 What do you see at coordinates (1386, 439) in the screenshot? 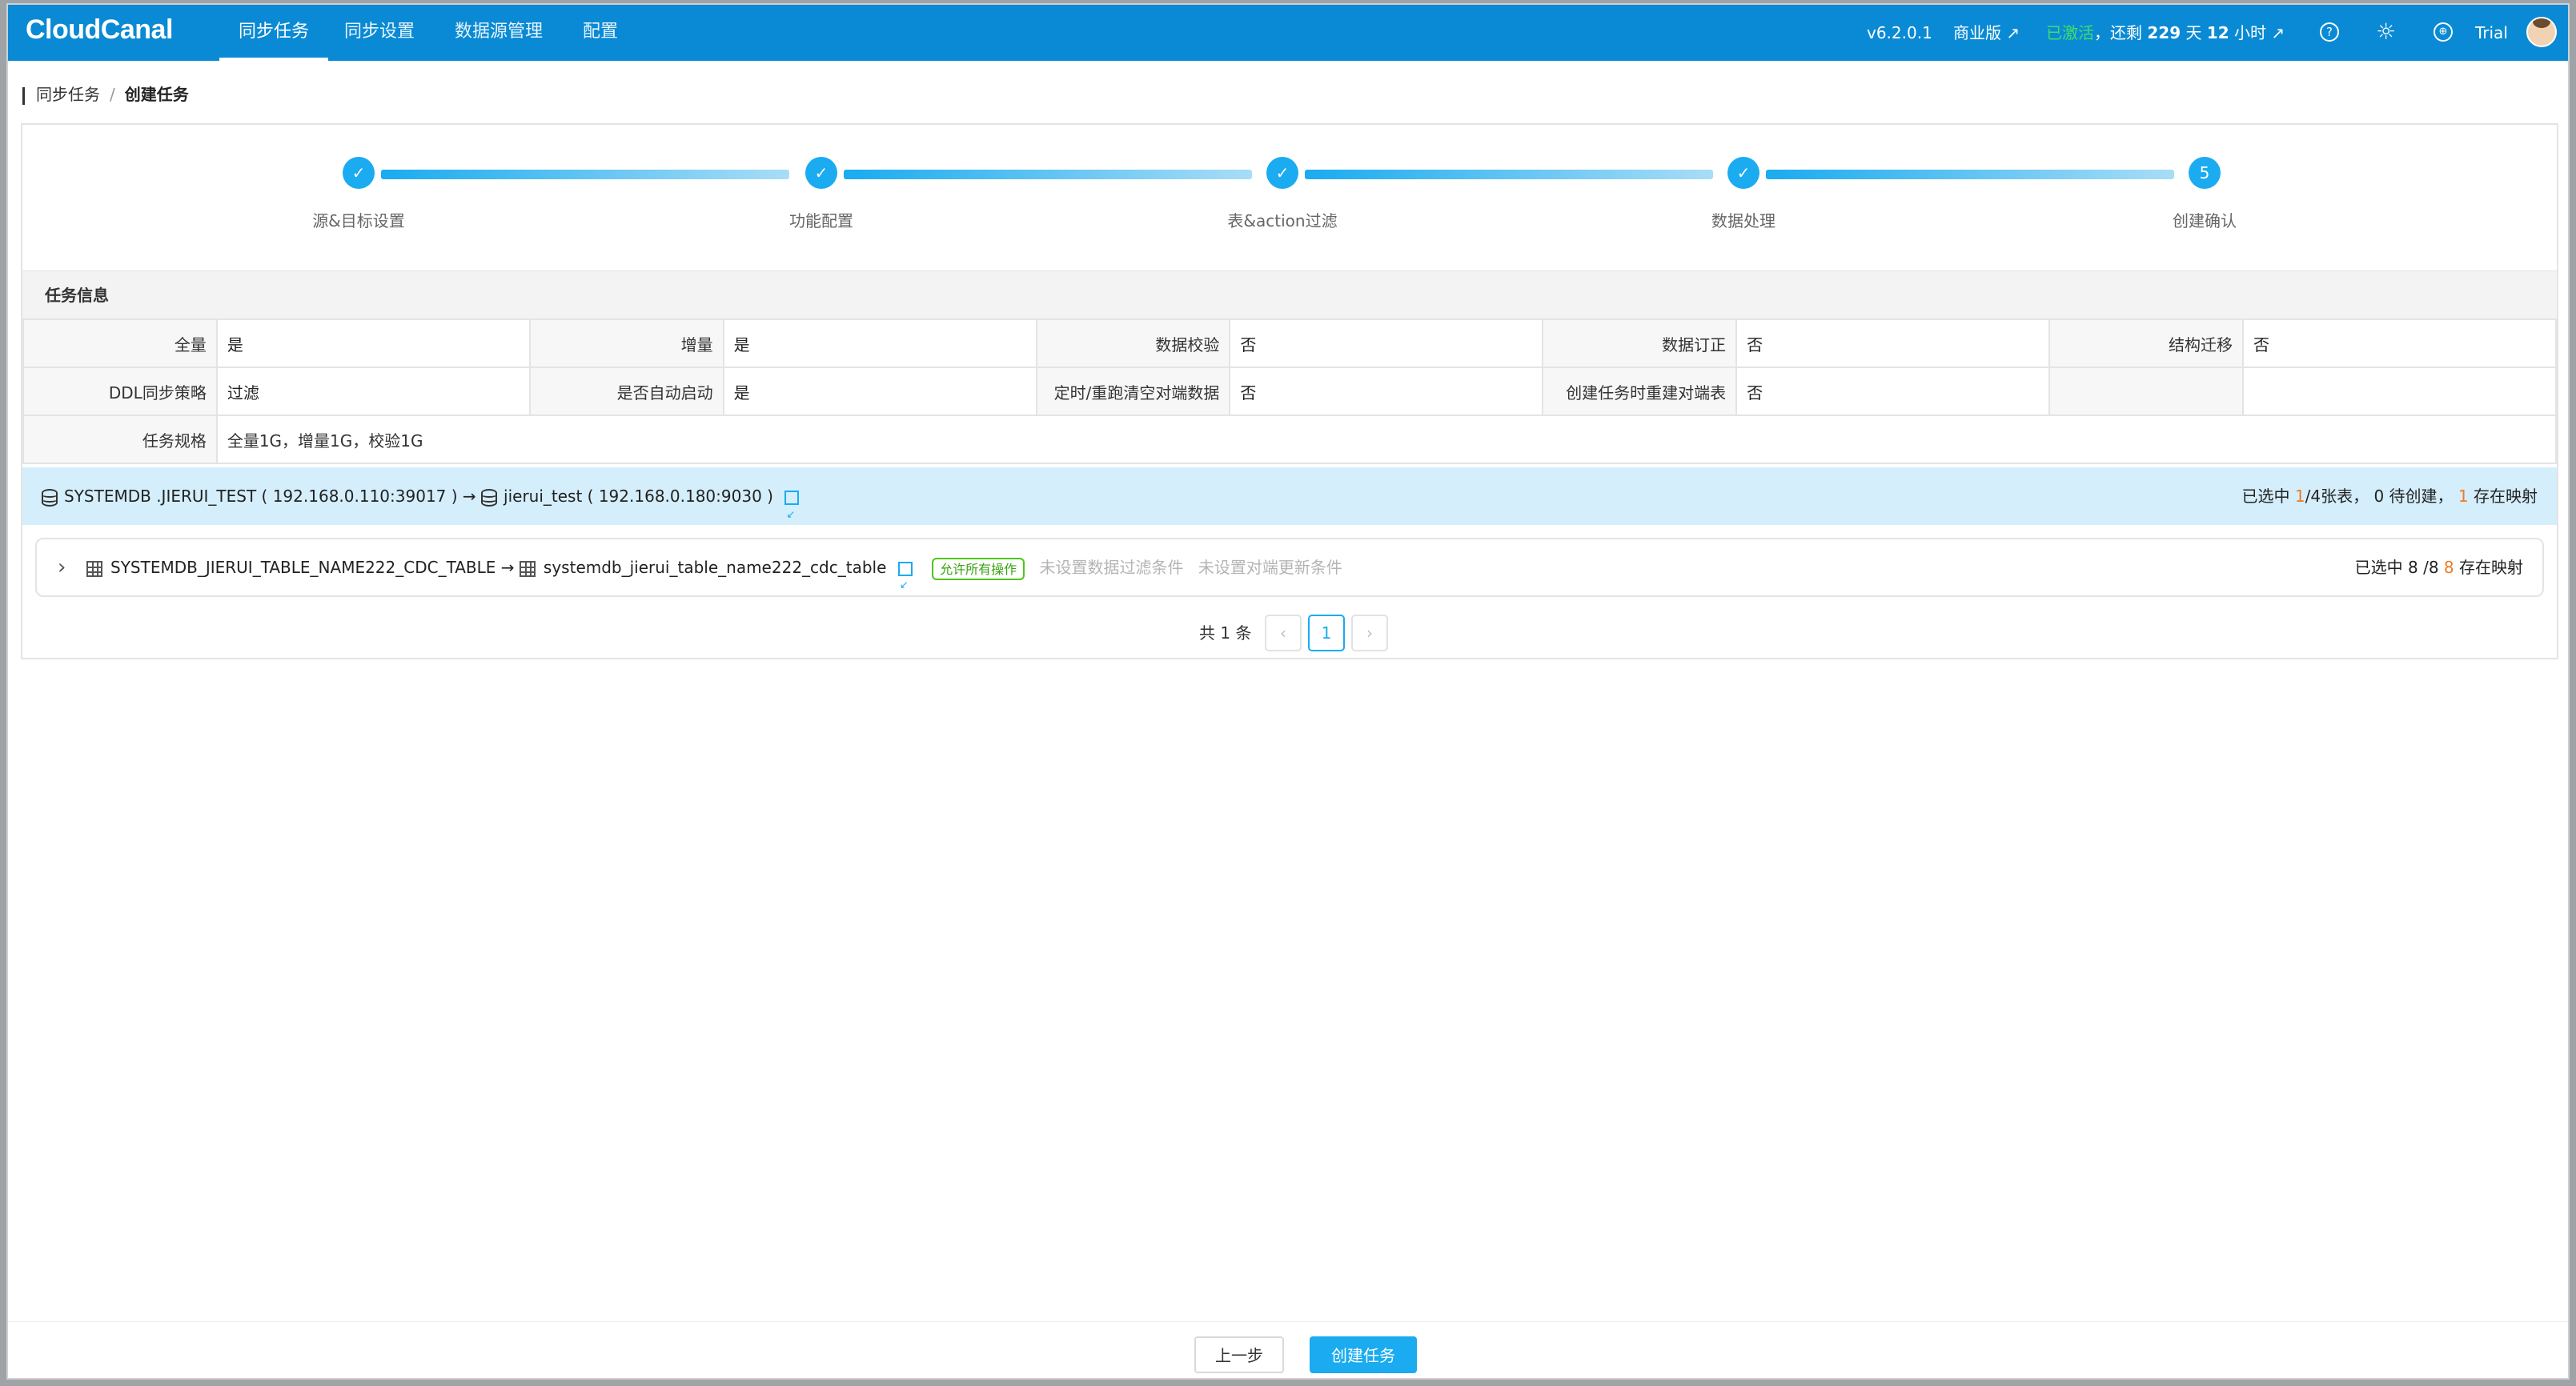
I see `info-value: 全量1G，增量1G，校验1G` at bounding box center [1386, 439].